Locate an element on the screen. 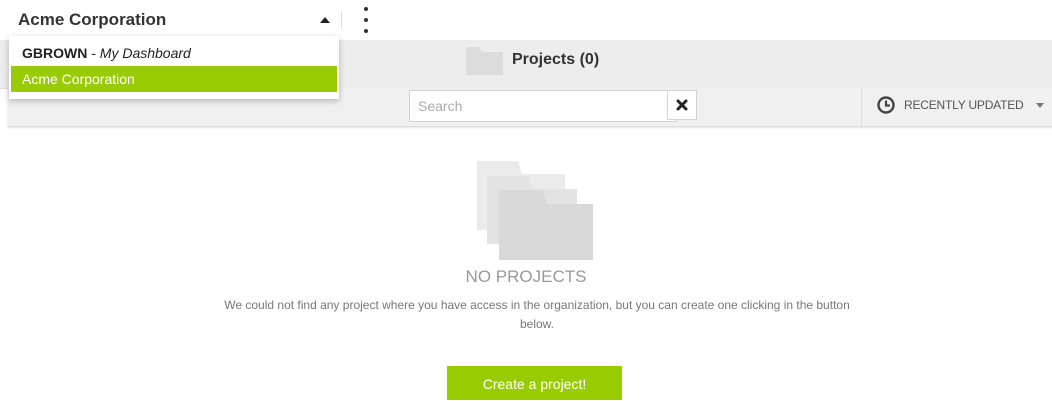  sort-dropdown: RECENTLY UPDATED is located at coordinates (960, 105).